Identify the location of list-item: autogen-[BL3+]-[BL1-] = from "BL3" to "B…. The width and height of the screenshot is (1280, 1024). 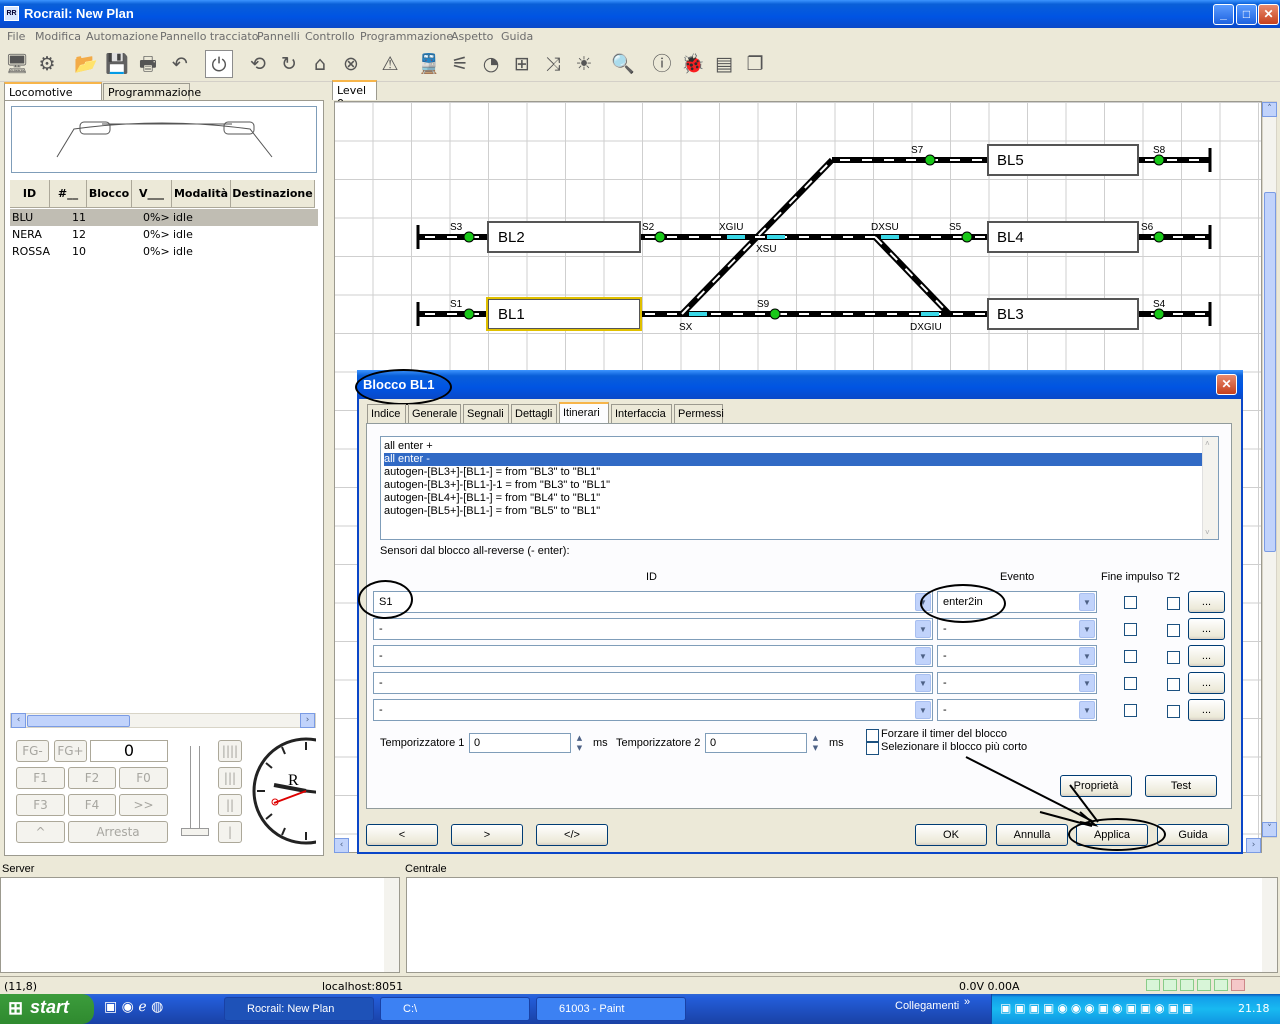
(793, 472).